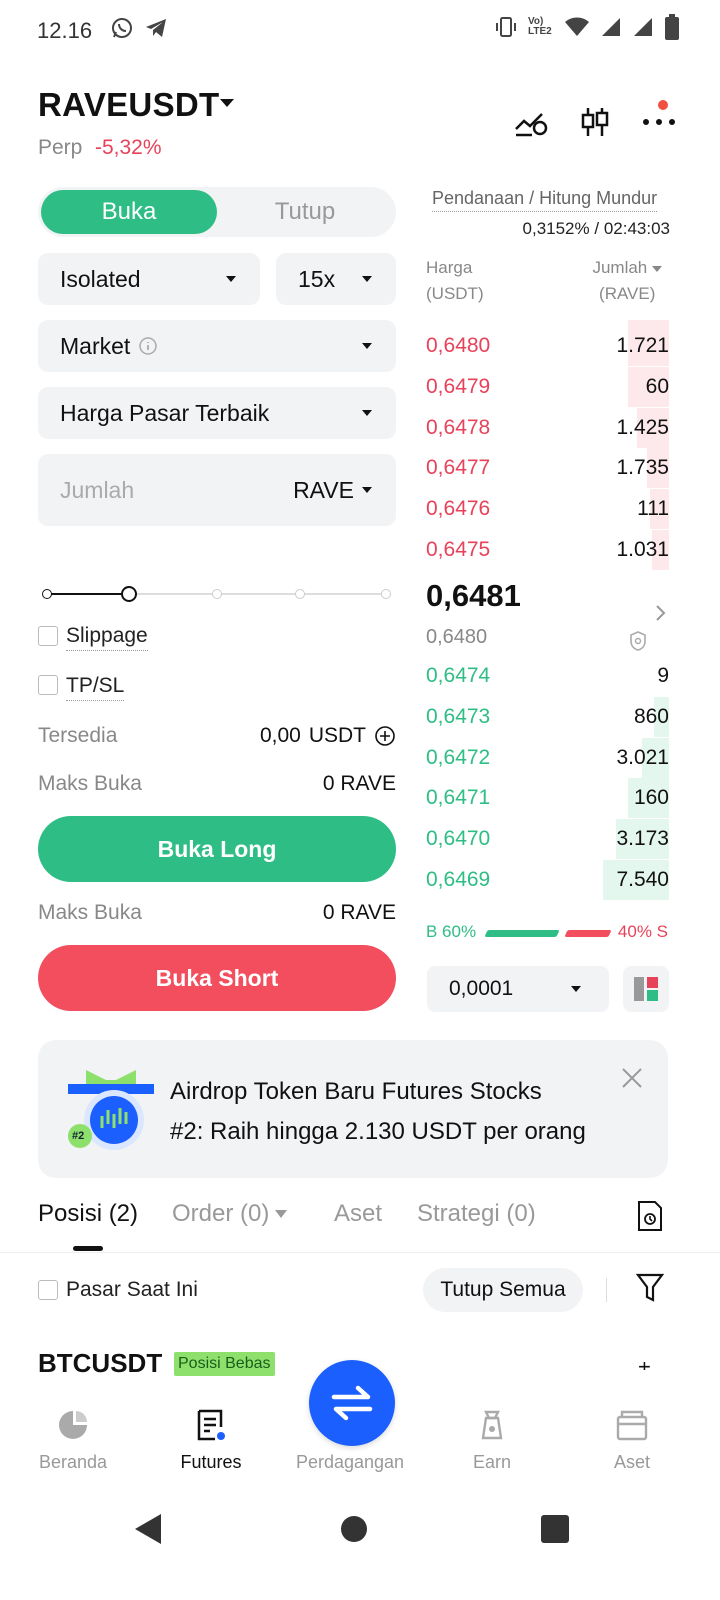 The height and width of the screenshot is (1600, 720). What do you see at coordinates (457, 637) in the screenshot?
I see `mark-price: 0,6480` at bounding box center [457, 637].